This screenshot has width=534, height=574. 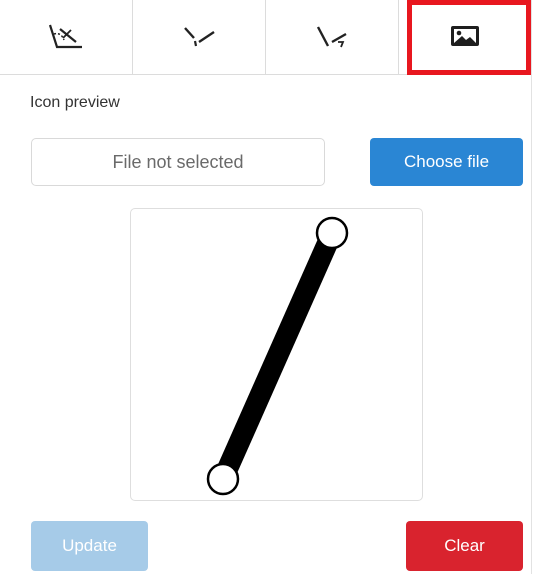 I want to click on line-segment-icon, so click(x=199, y=37).